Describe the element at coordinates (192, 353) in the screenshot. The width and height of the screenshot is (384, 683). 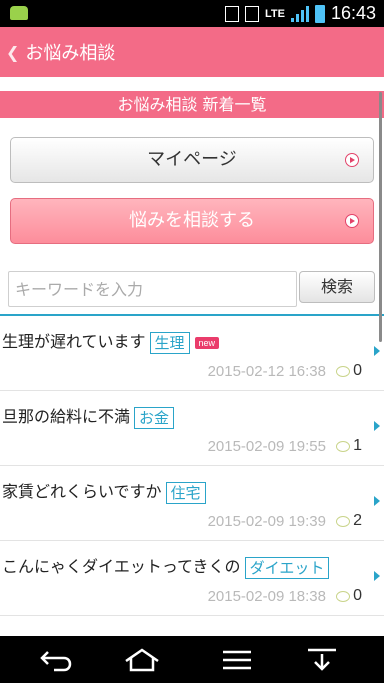
I see `list-item: 生理が遅れています 生理 new 2015-02-12 16:38 0` at that location.